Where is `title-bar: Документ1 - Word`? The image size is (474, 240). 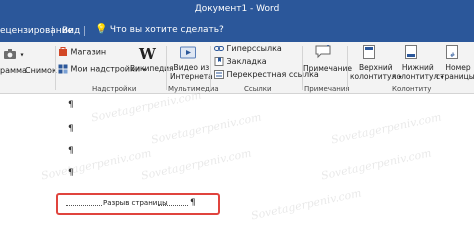
title-bar: Документ1 - Word is located at coordinates (237, 10).